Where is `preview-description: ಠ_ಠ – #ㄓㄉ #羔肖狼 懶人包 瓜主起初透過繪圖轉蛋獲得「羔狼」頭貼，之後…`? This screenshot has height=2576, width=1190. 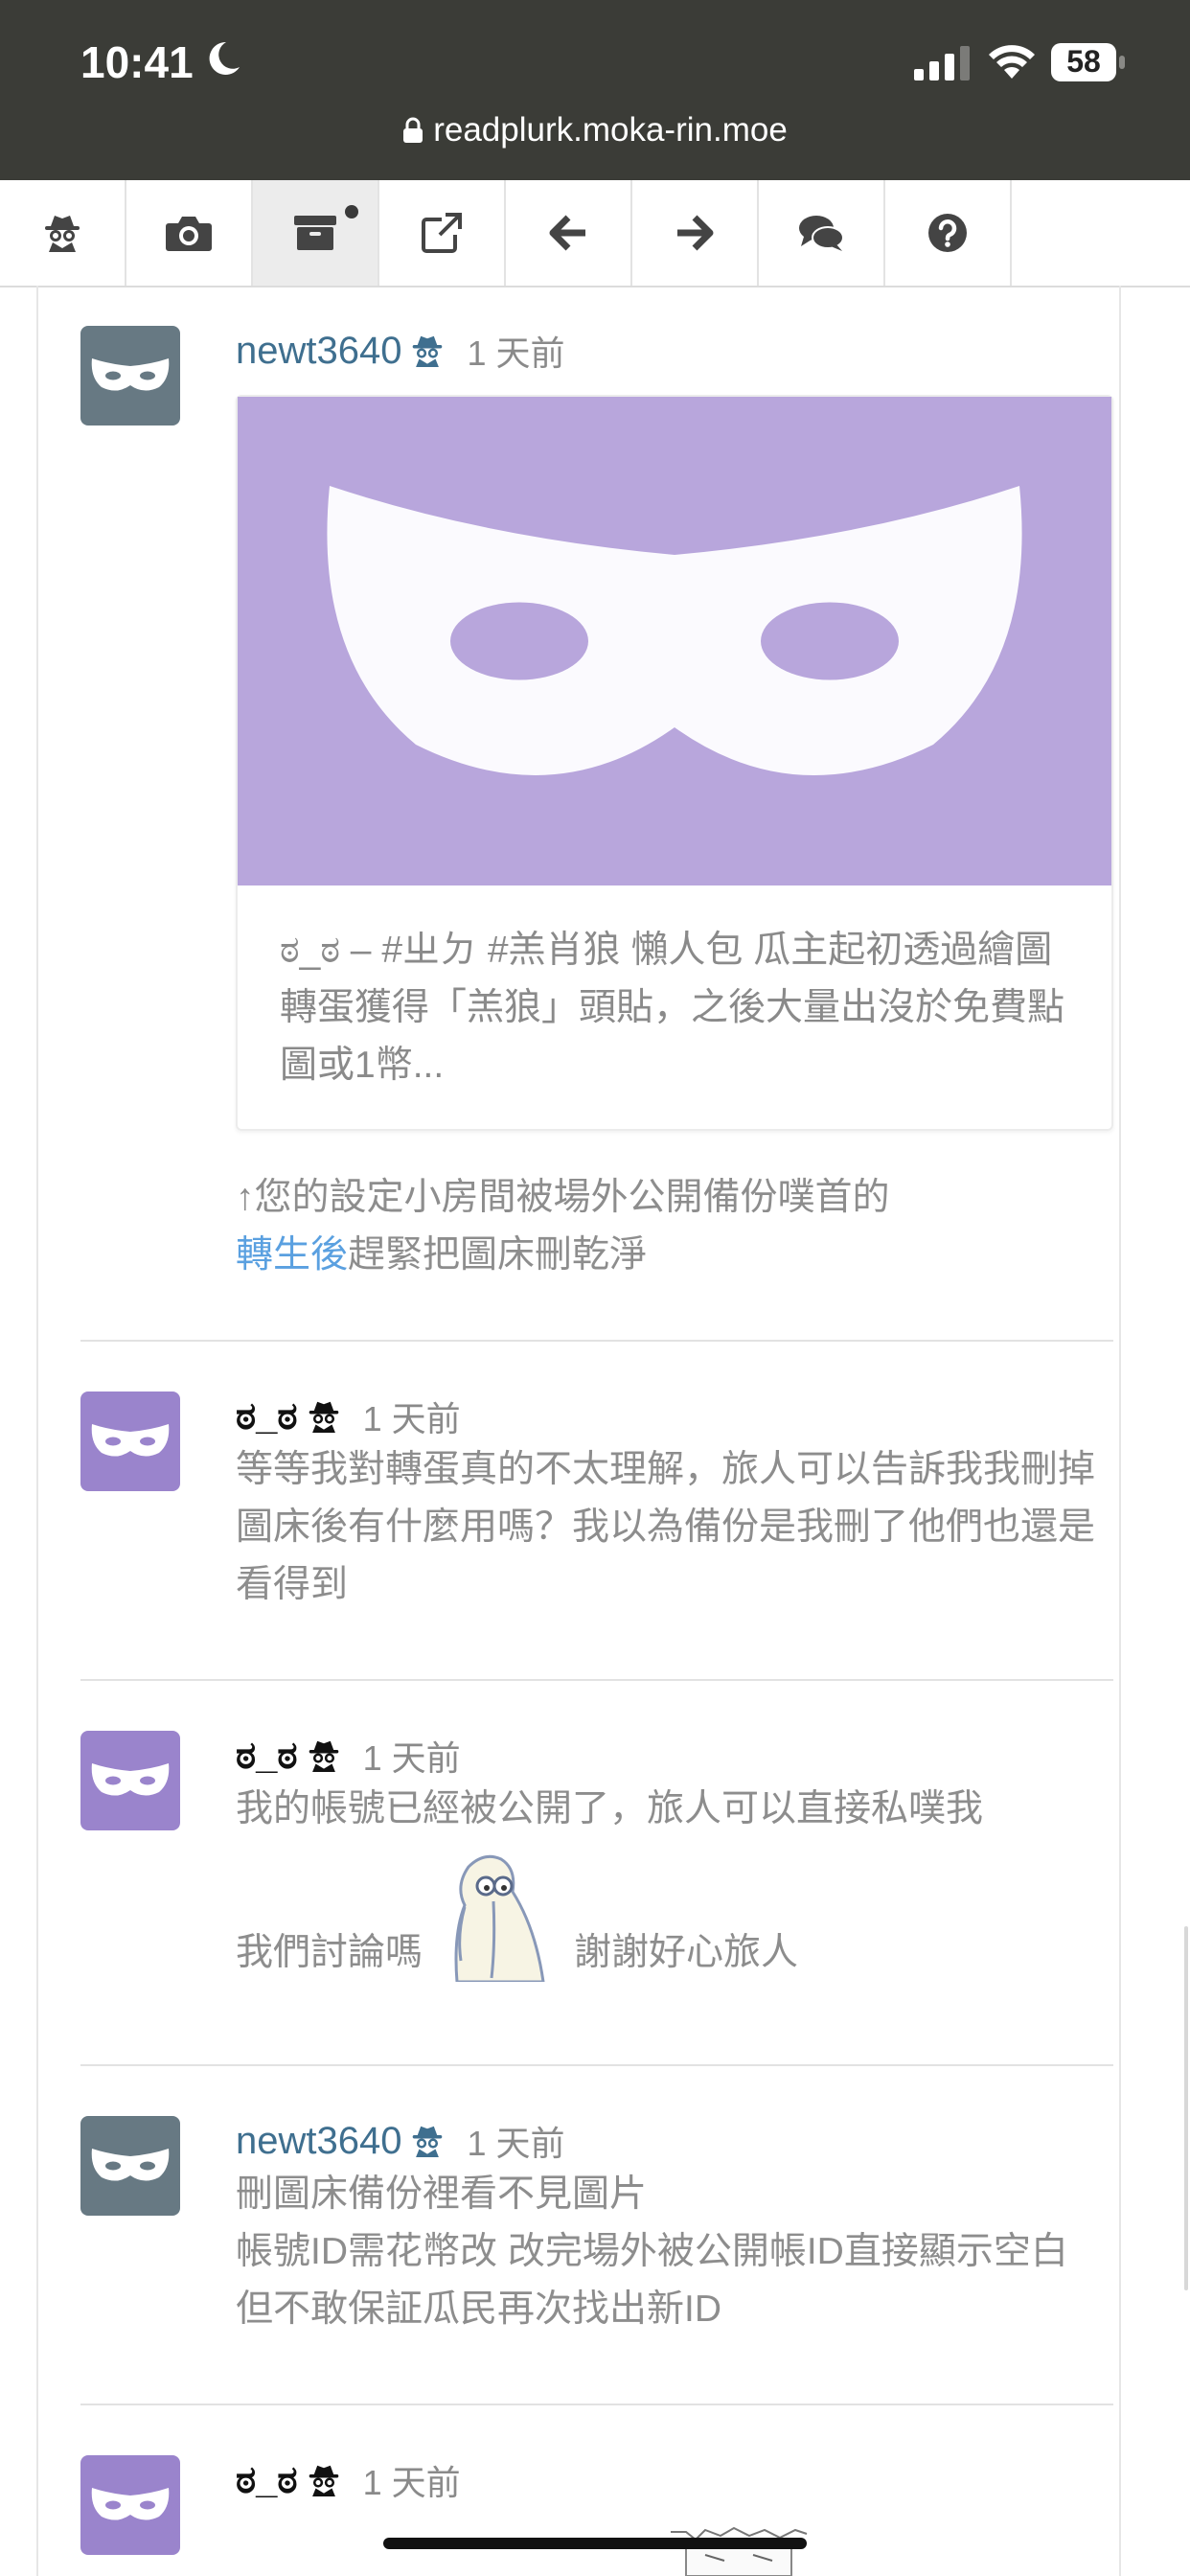 preview-description: ಠ_ಠ – #ㄓㄉ #羔肖狼 懶人包 瓜主起初透過繪圖轉蛋獲得「羔狼」頭貼，之後… is located at coordinates (672, 1008).